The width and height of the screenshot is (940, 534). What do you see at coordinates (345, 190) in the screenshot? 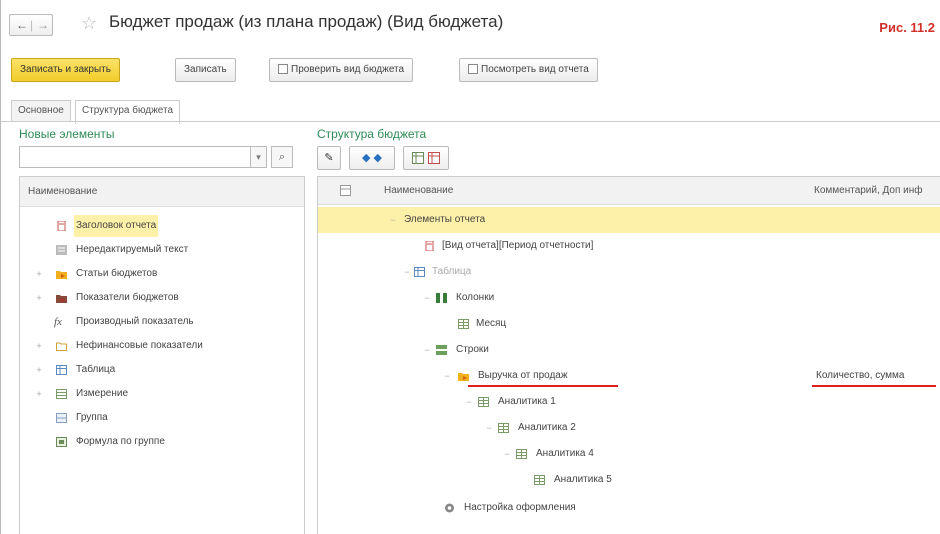
I see `column-settings-icon` at bounding box center [345, 190].